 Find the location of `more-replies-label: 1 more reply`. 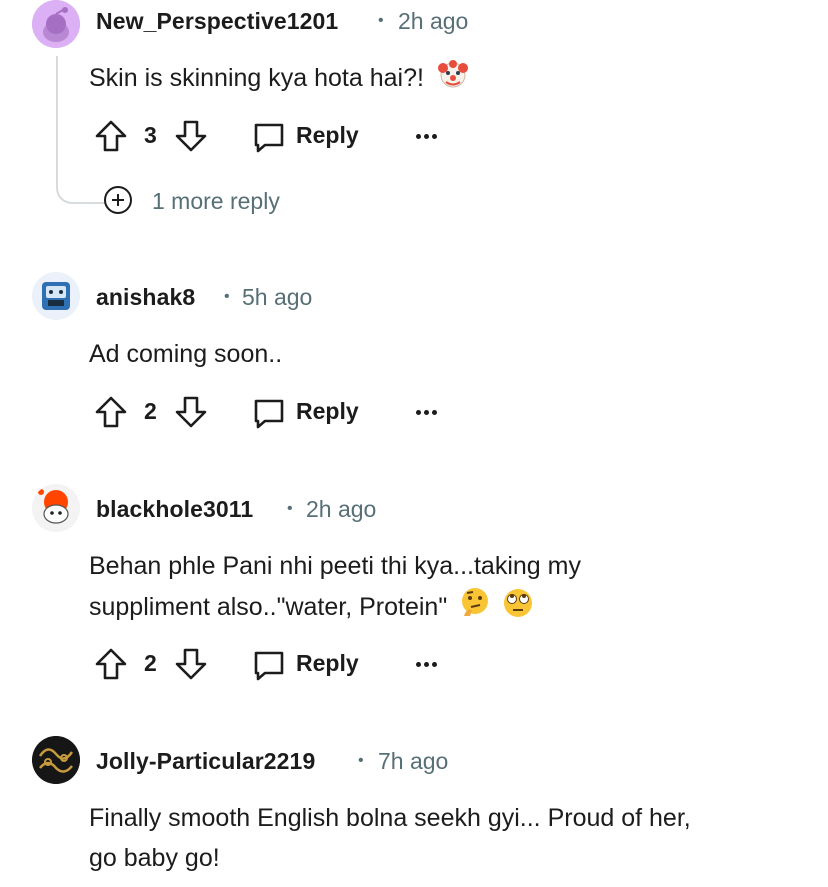

more-replies-label: 1 more reply is located at coordinates (216, 201).